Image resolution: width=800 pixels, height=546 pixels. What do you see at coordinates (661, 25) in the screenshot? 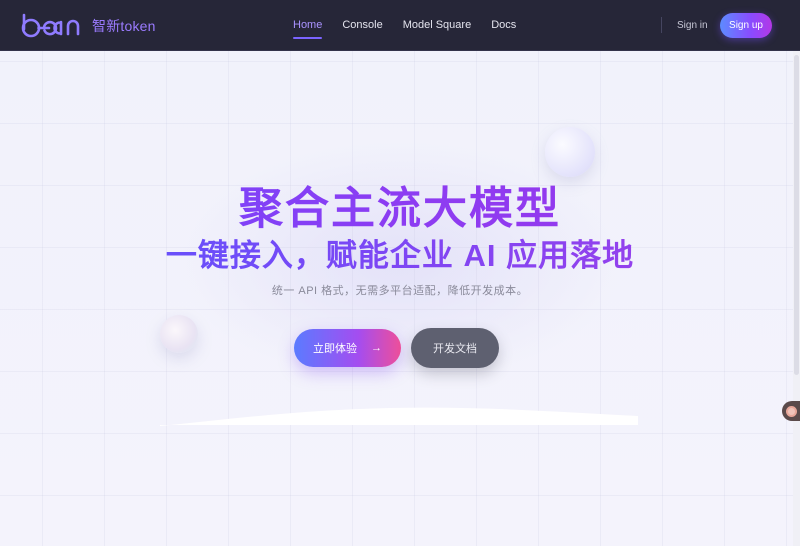
I see `nav-divider` at bounding box center [661, 25].